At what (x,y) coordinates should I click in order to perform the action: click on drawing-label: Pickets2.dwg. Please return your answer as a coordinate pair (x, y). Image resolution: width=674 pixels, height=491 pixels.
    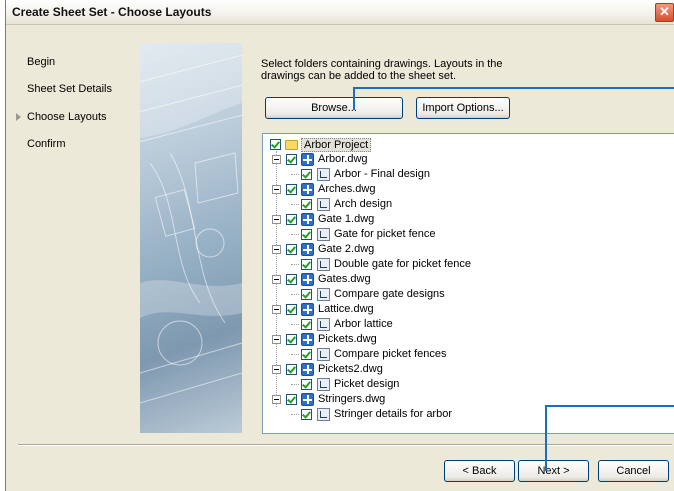
    Looking at the image, I should click on (350, 369).